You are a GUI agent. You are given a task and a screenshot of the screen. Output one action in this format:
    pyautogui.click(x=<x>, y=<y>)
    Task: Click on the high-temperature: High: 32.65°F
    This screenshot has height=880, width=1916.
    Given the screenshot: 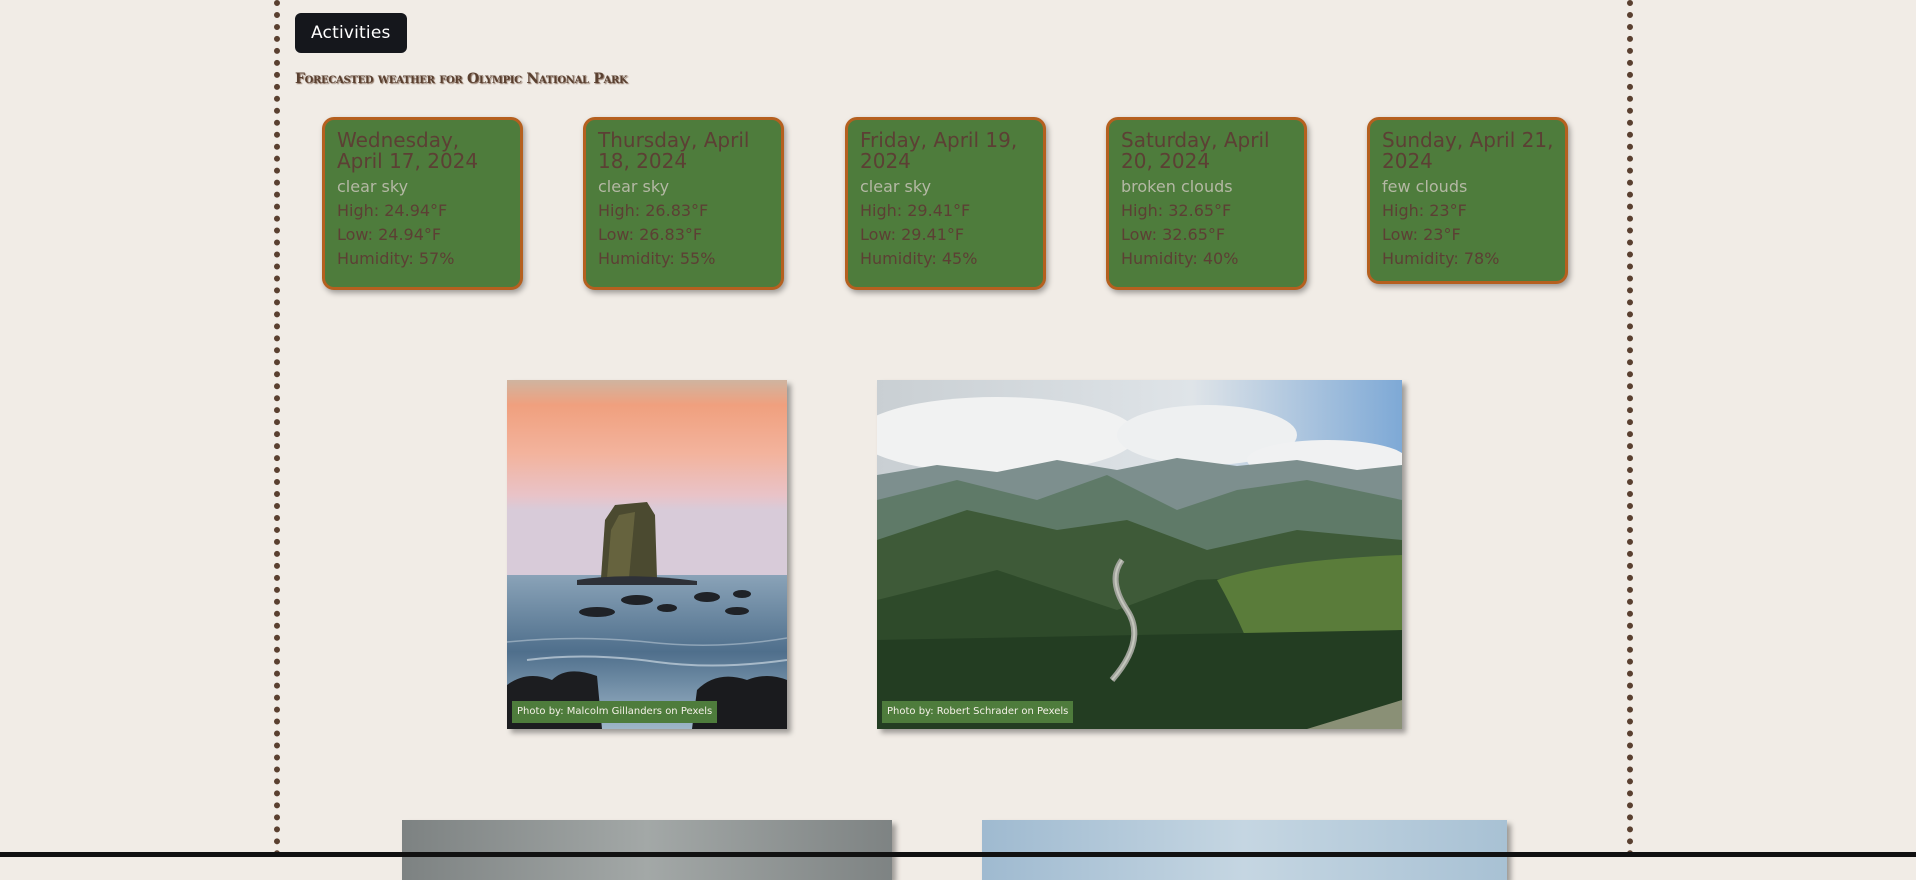 What is the action you would take?
    pyautogui.click(x=1176, y=210)
    